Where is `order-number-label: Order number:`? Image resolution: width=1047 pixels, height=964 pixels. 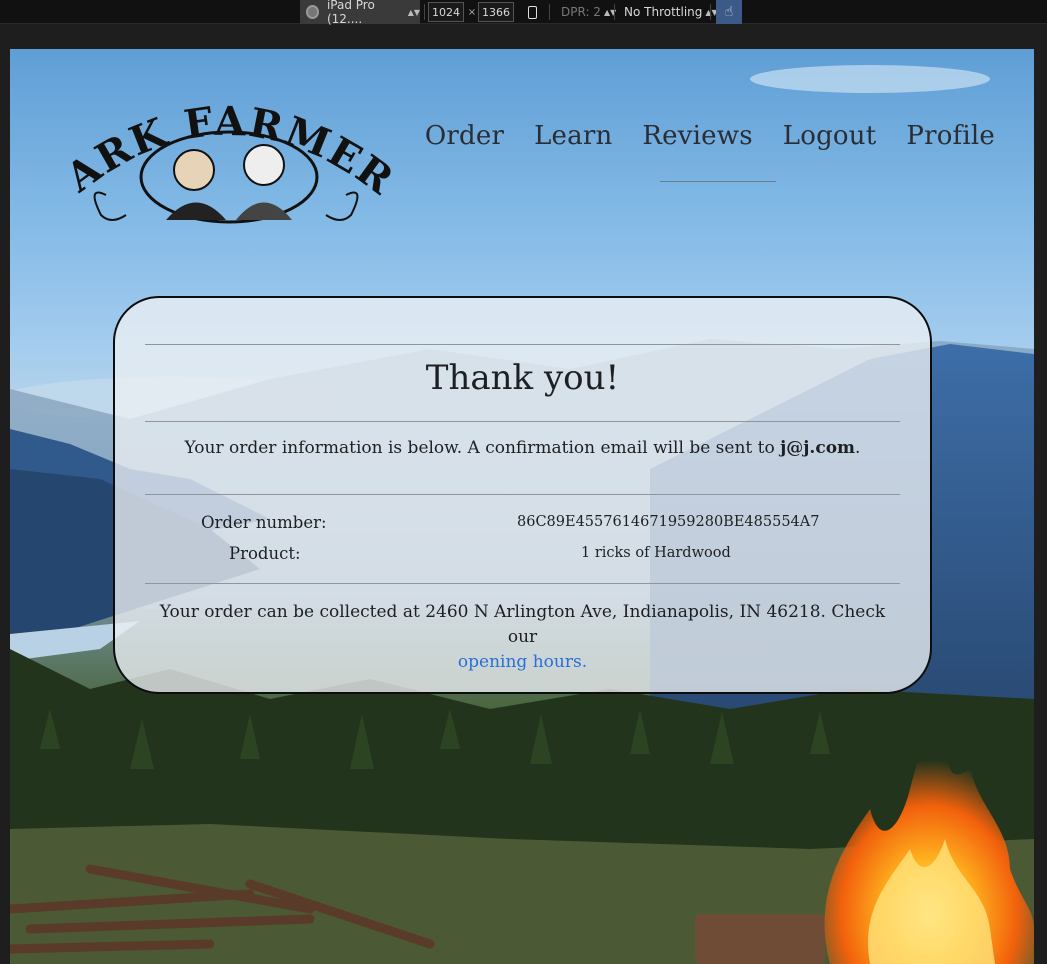
order-number-label: Order number: is located at coordinates (264, 522).